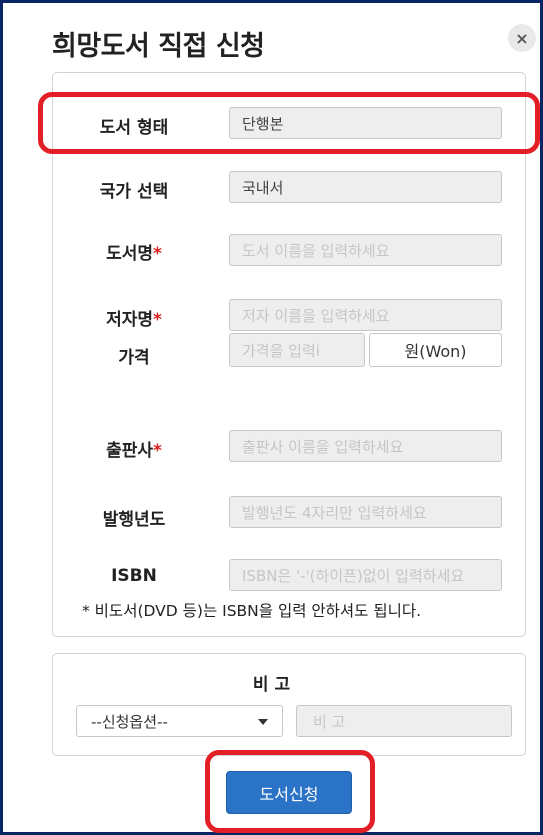  What do you see at coordinates (365, 250) in the screenshot?
I see `book-title-input: 도서 이름을 입력하세요` at bounding box center [365, 250].